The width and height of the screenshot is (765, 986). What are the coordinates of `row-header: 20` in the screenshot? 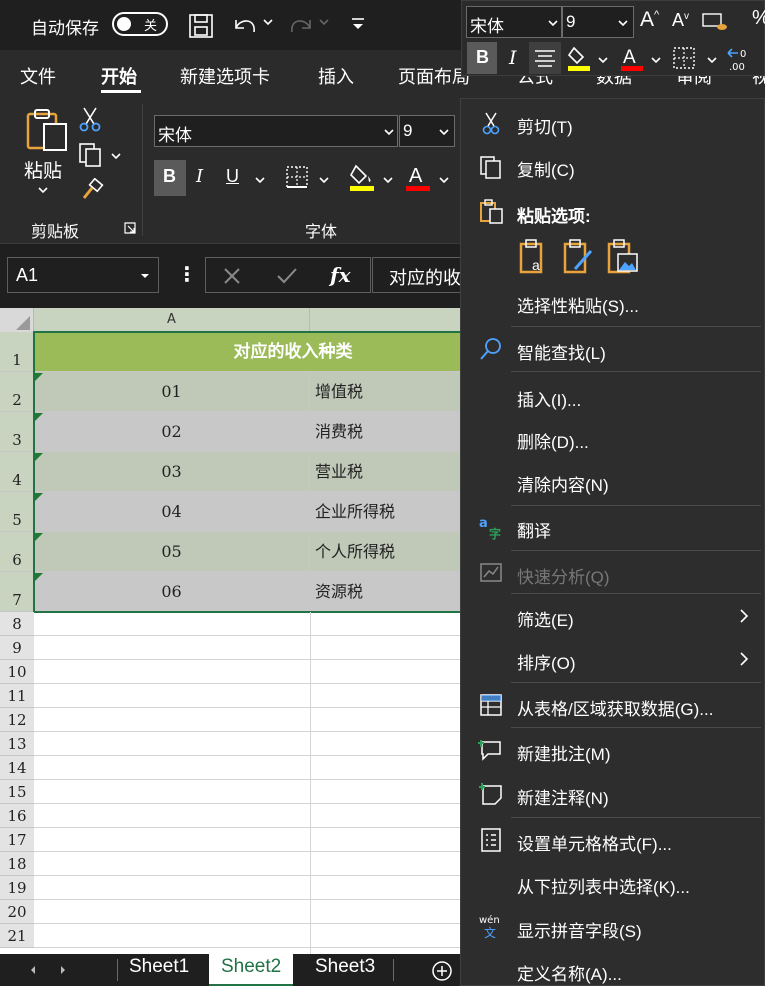 It's located at (17, 912).